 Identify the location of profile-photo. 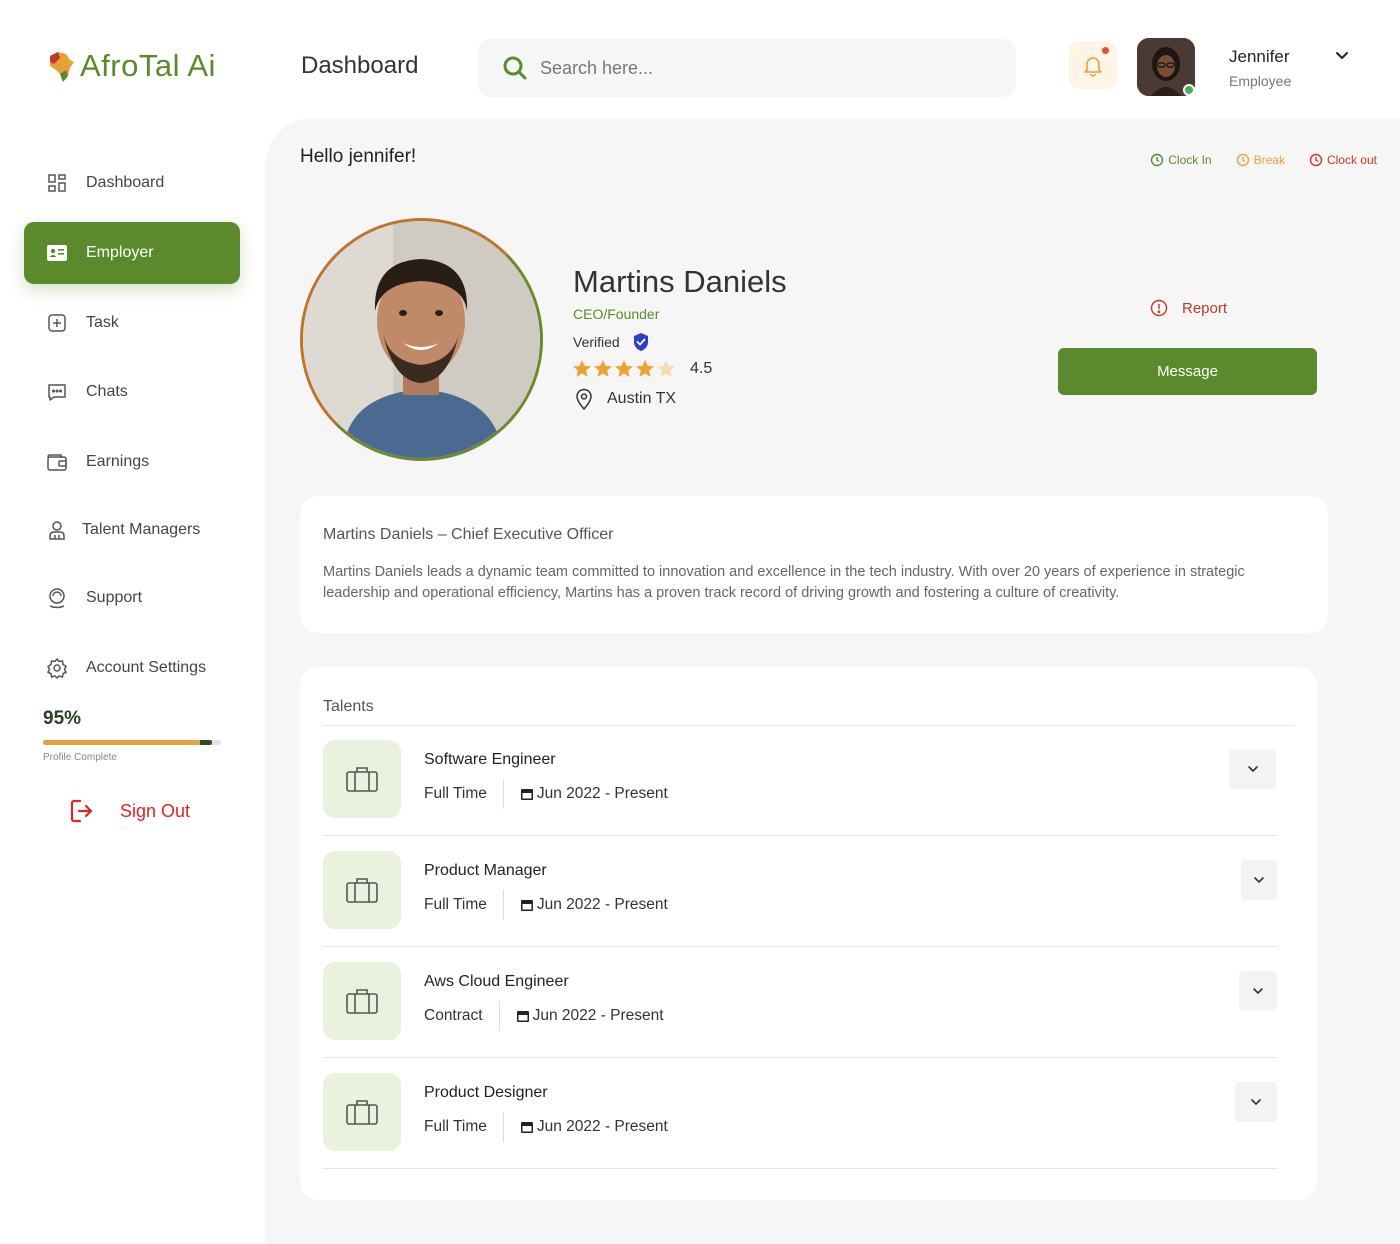
(421, 339).